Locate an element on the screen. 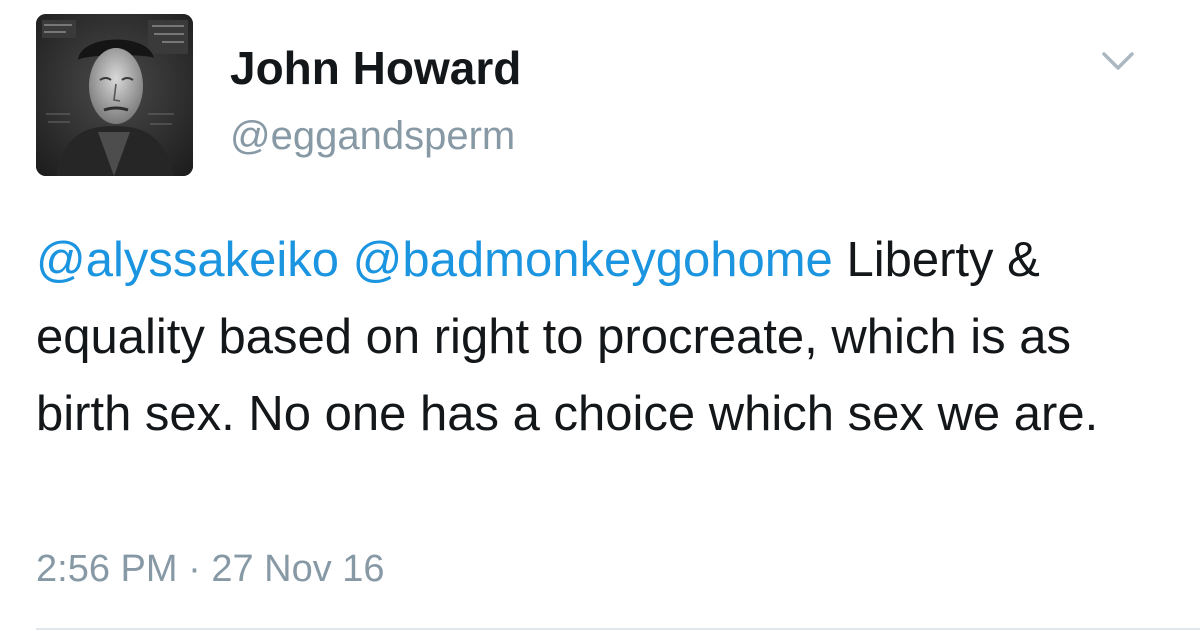 Image resolution: width=1200 pixels, height=631 pixels. tweet-time: 2:56 PM is located at coordinates (107, 569).